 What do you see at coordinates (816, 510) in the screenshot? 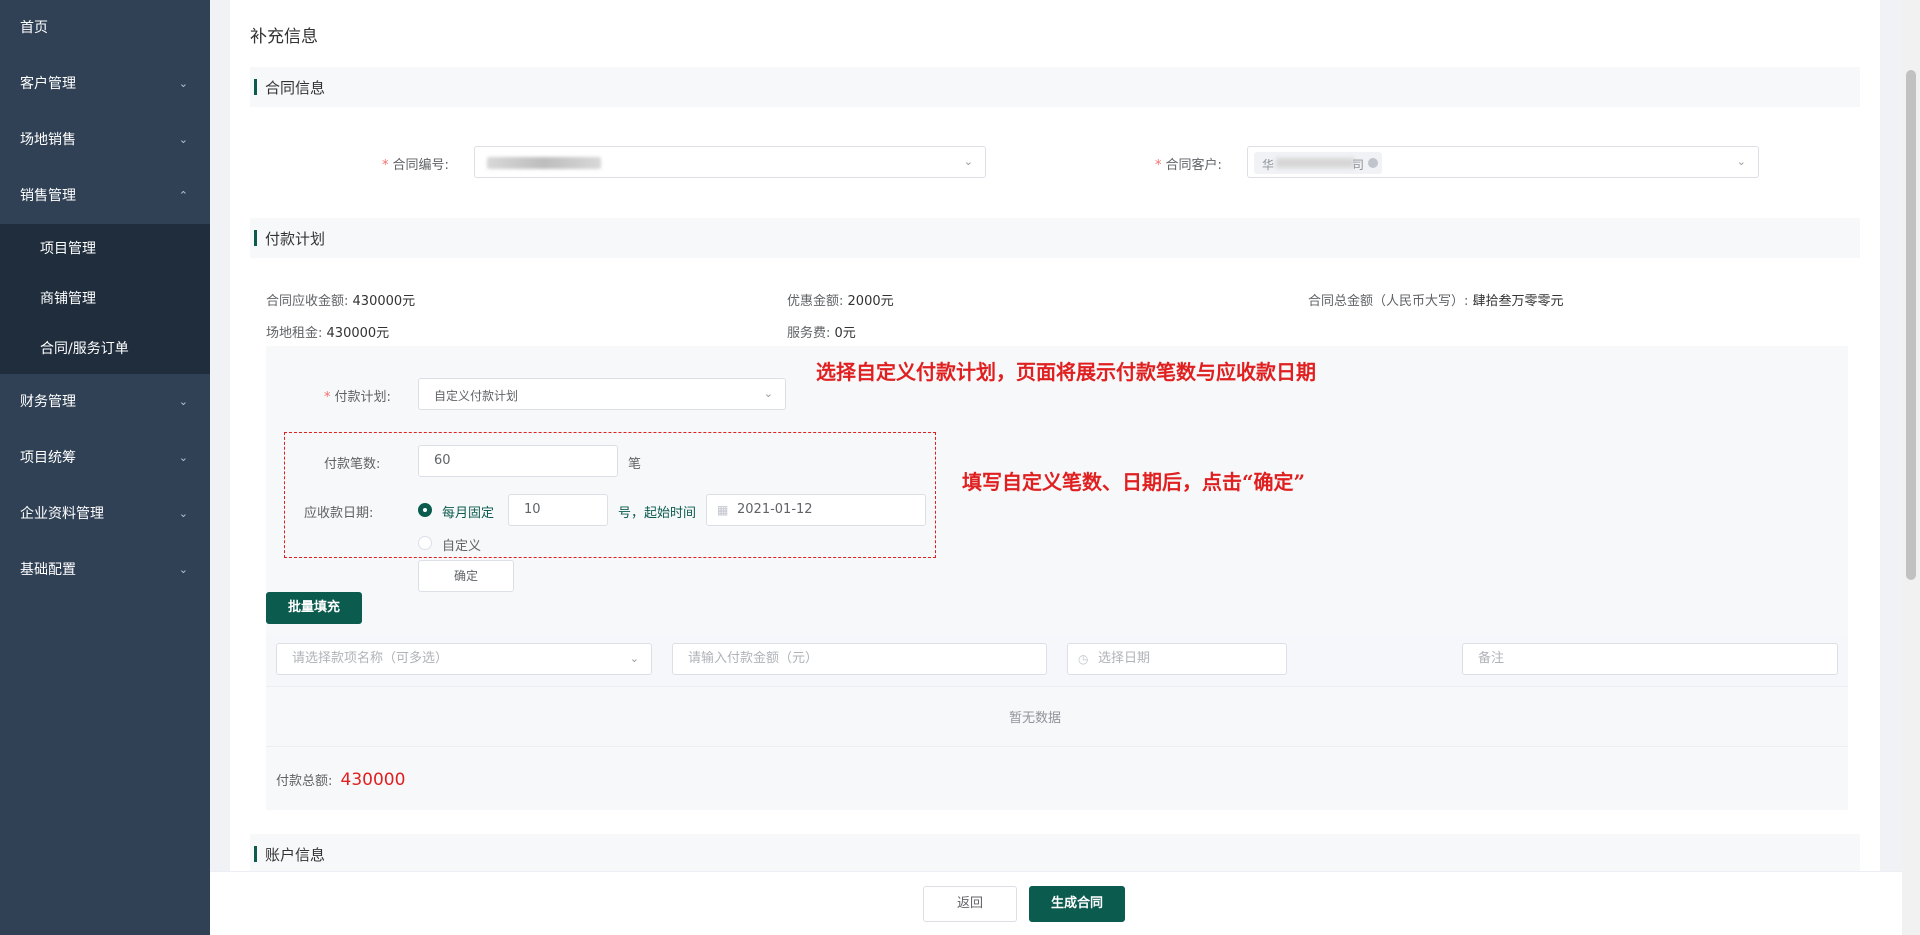
I see `start-date-picker: ▦ 2021-01-12` at bounding box center [816, 510].